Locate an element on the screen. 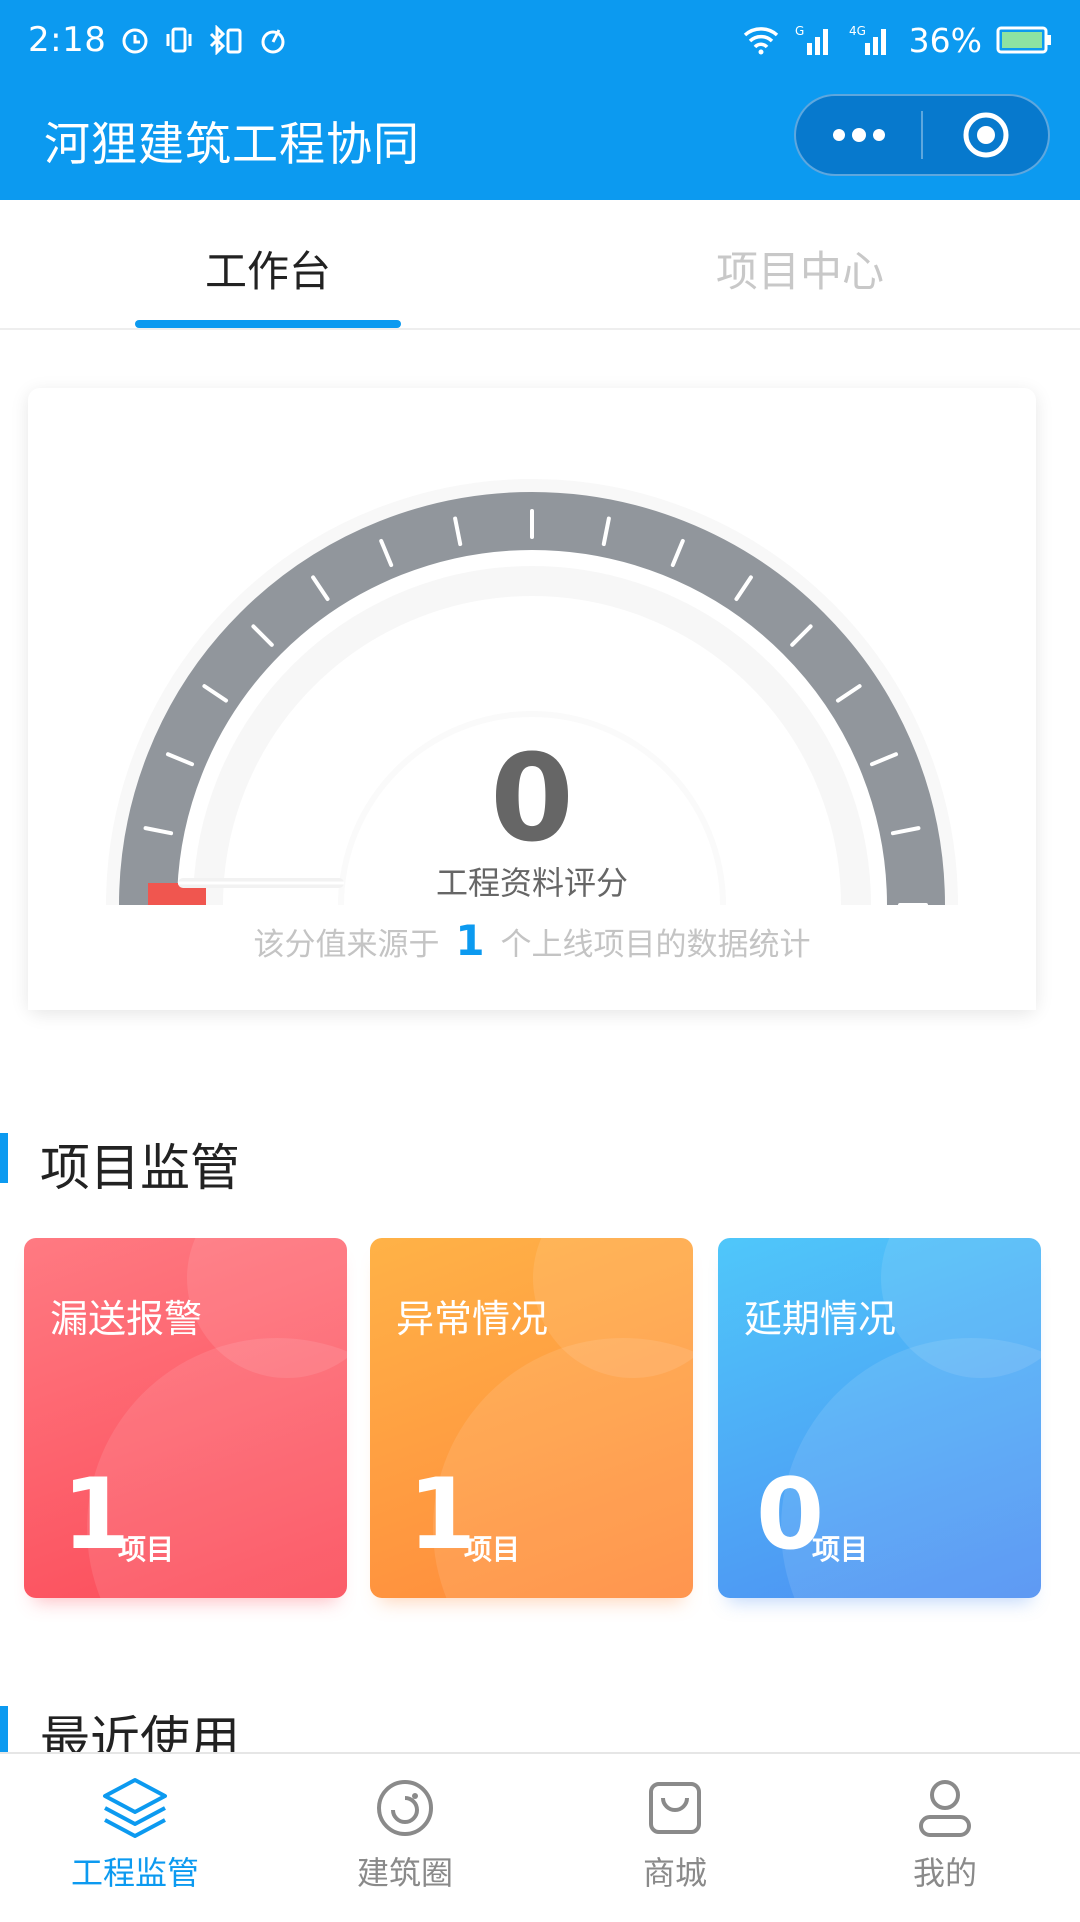  bottom-tab-bar: 工程监管 建筑圈 商城 我的 is located at coordinates (540, 1836).